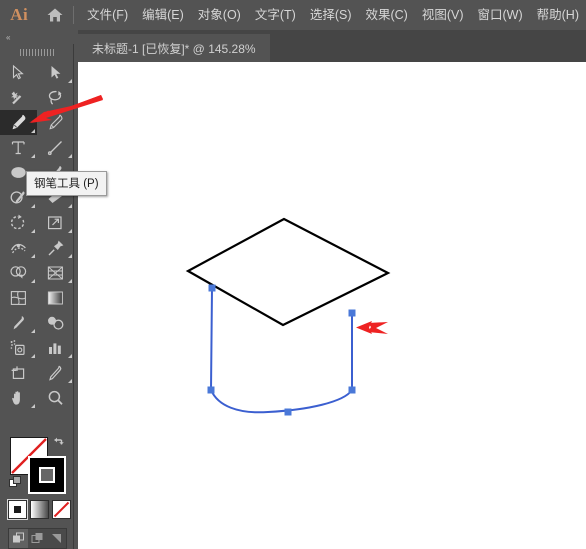 The width and height of the screenshot is (586, 549). Describe the element at coordinates (212, 288) in the screenshot. I see `anchor-top-left` at that location.